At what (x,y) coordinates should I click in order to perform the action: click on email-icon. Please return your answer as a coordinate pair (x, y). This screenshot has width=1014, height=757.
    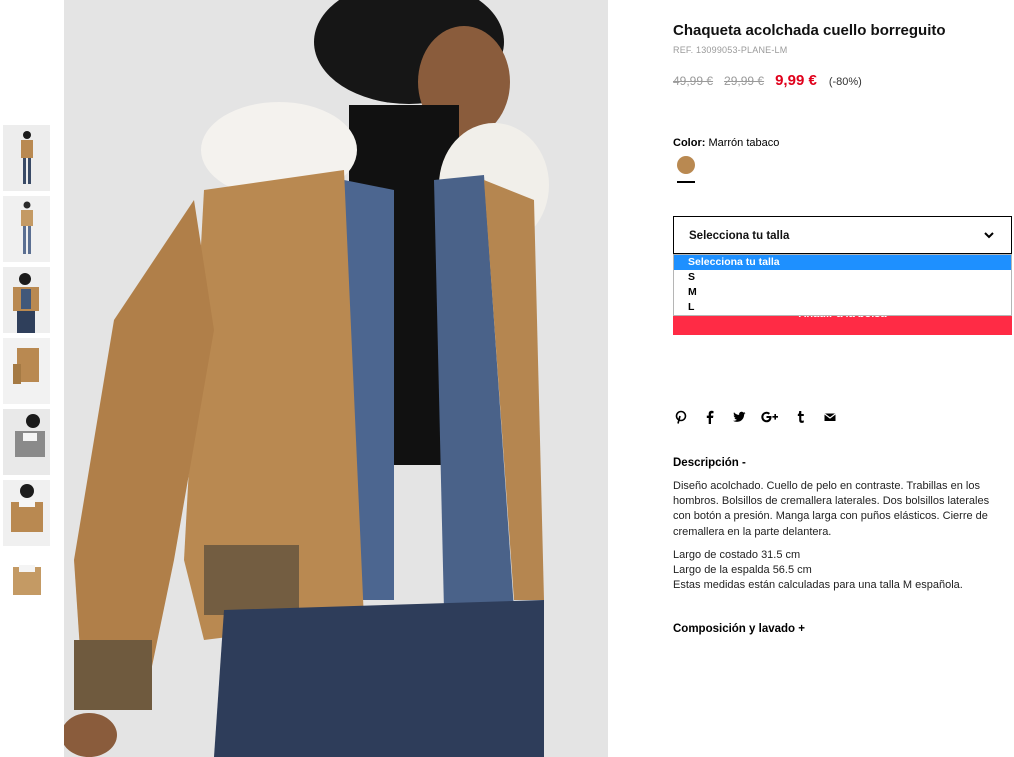
    Looking at the image, I should click on (830, 417).